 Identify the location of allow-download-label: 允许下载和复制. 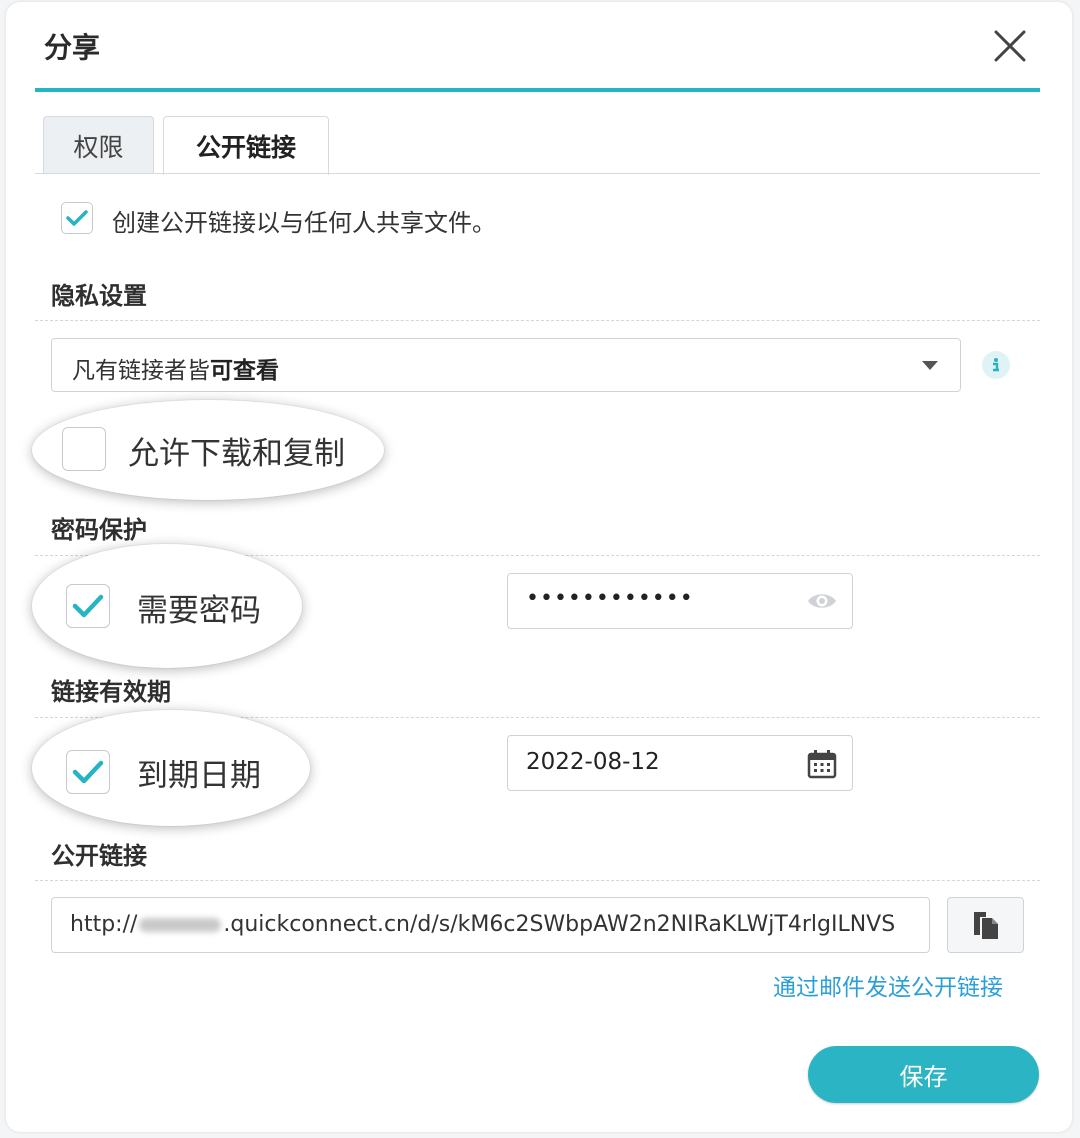
(236, 454).